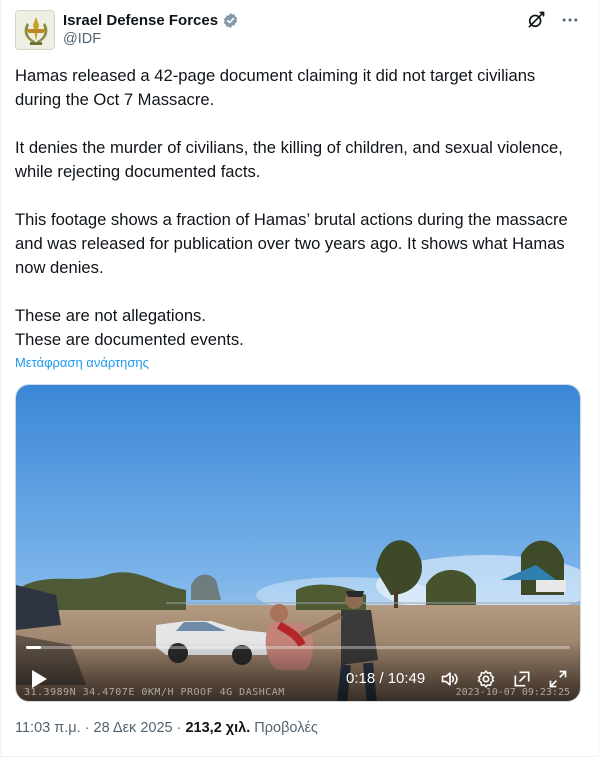 The image size is (599, 757). What do you see at coordinates (110, 315) in the screenshot?
I see `post-line: These are not allegations.` at bounding box center [110, 315].